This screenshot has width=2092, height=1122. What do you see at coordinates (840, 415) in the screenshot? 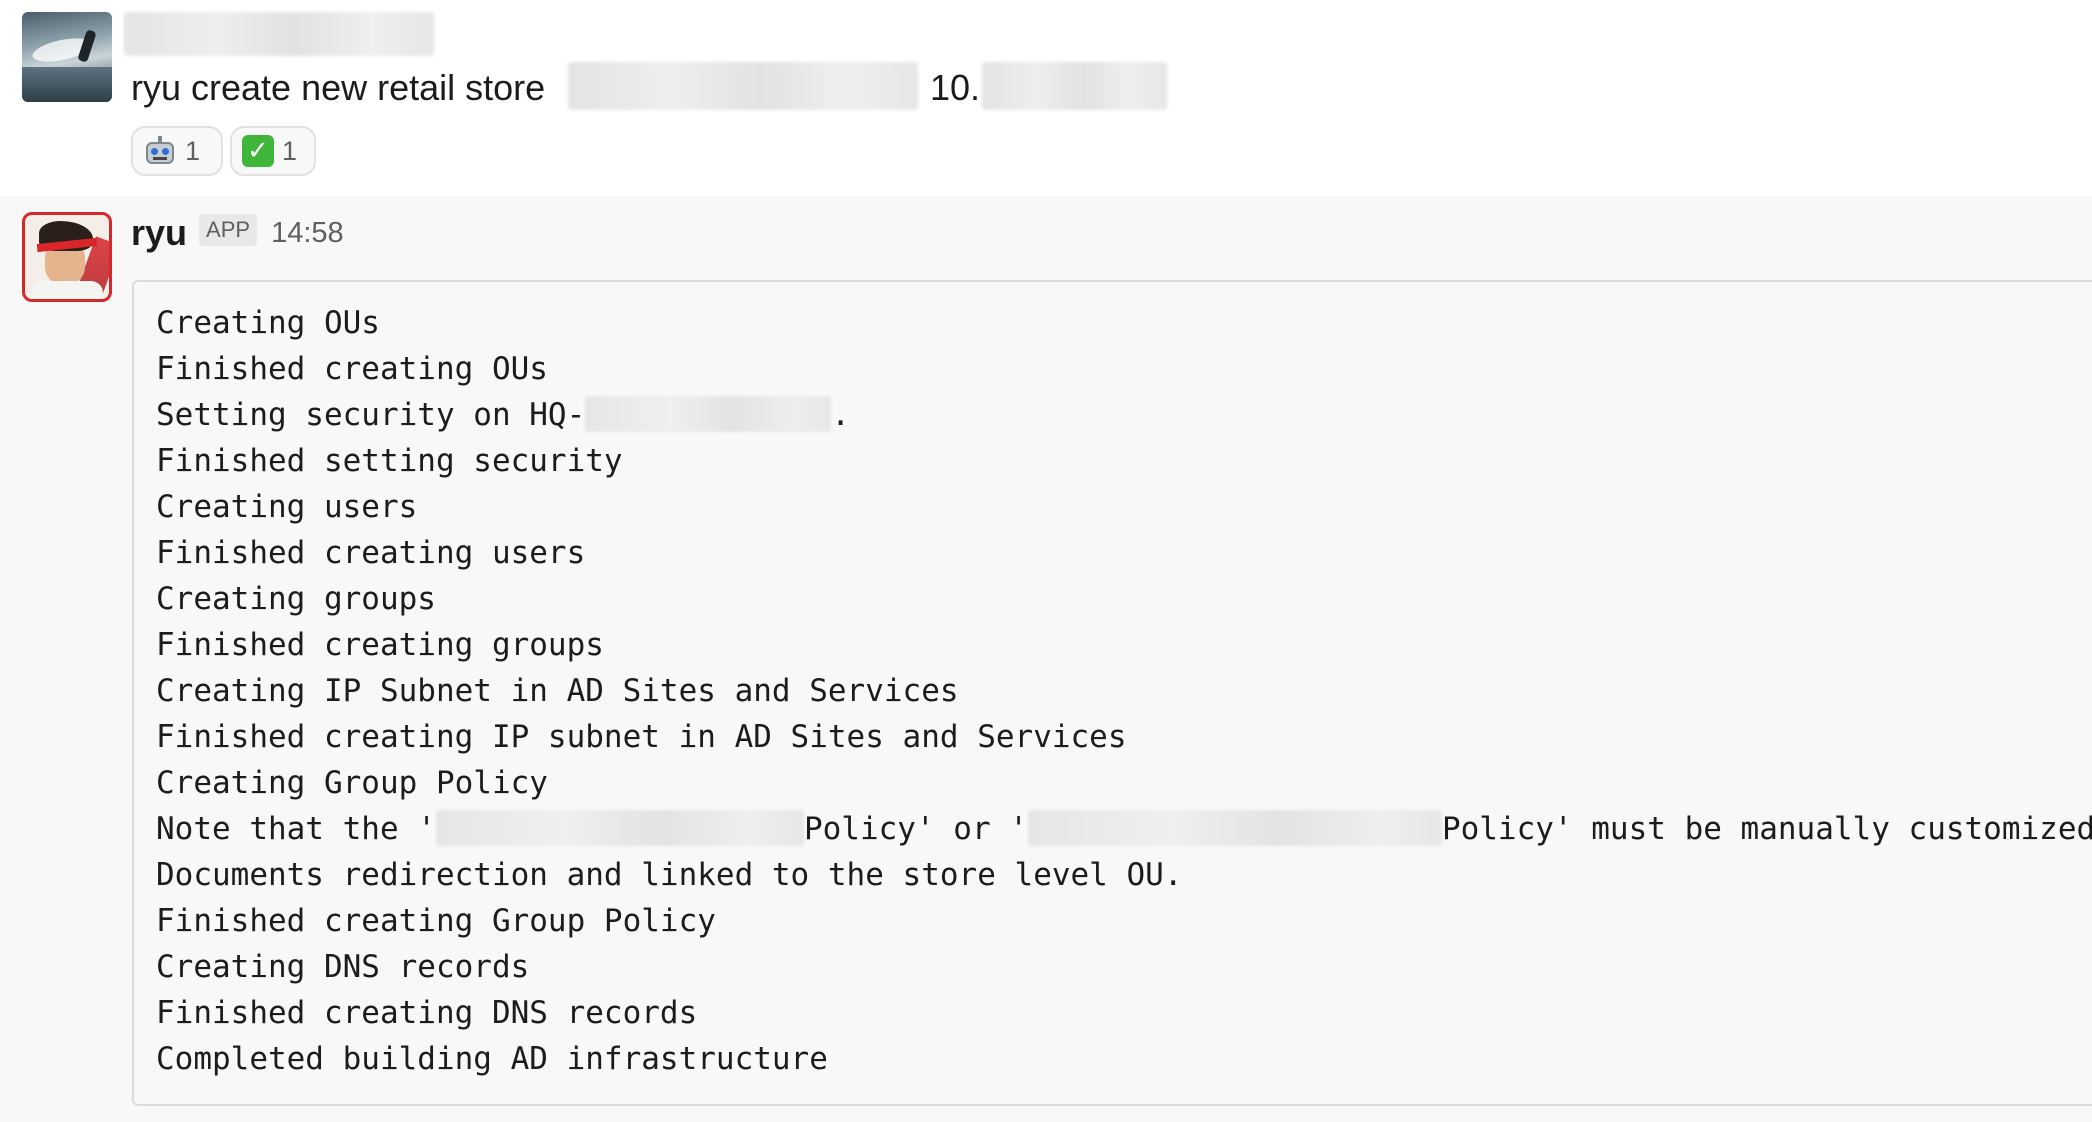
I see `code-text: .` at bounding box center [840, 415].